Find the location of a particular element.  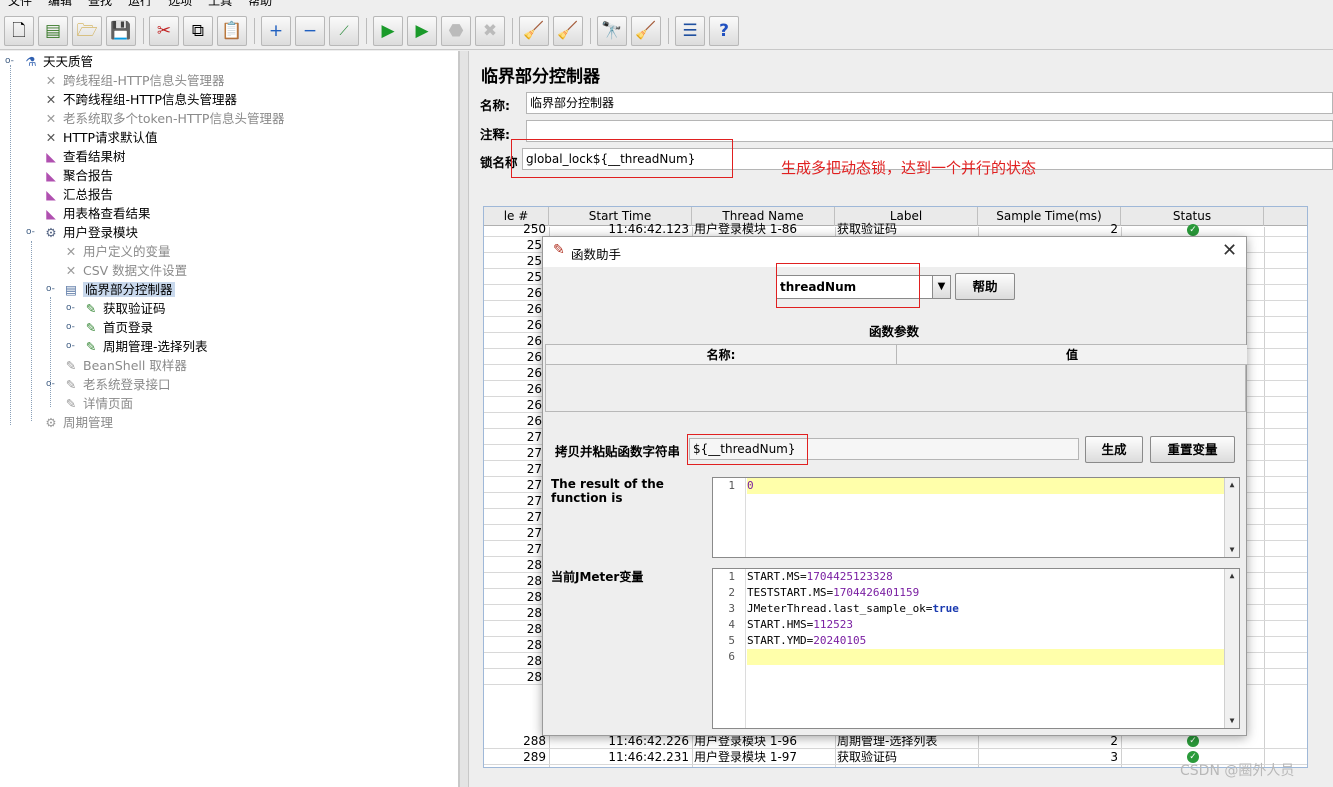

name-label: 名称: is located at coordinates (495, 105).